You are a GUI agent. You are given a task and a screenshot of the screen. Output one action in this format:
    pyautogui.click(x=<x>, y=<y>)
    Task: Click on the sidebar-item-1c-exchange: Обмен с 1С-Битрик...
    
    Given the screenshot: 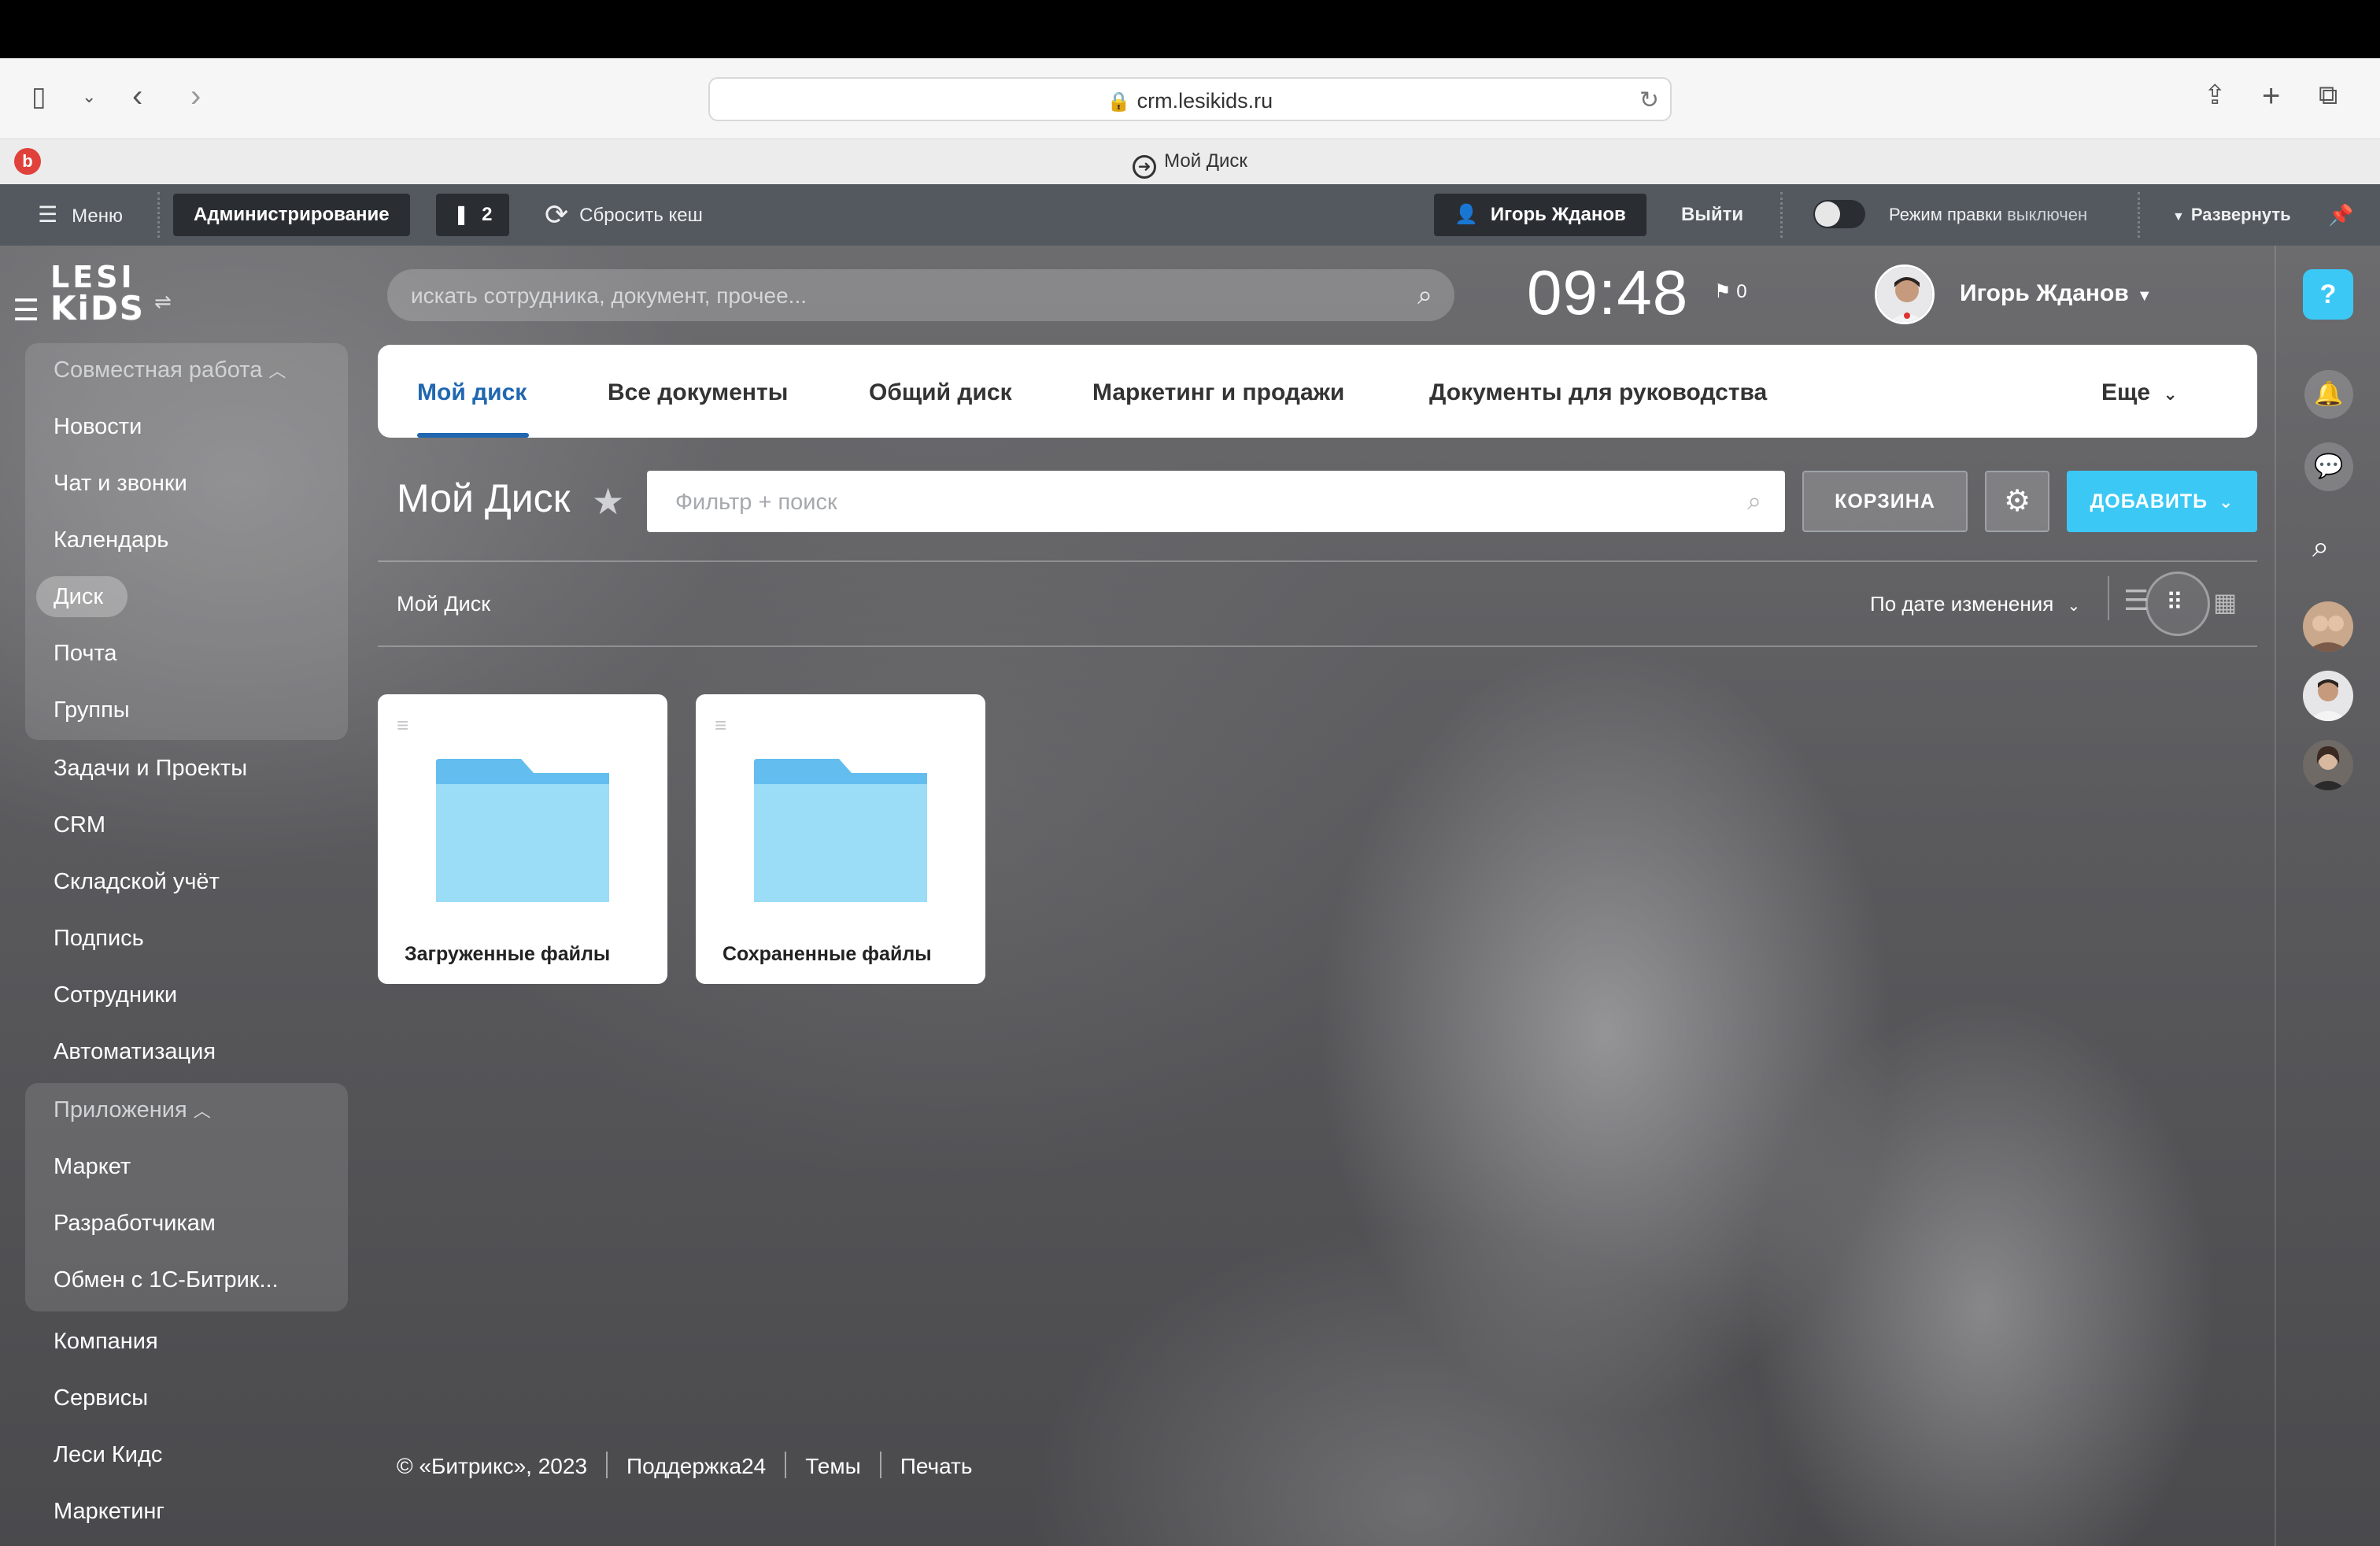 What is the action you would take?
    pyautogui.click(x=166, y=1280)
    